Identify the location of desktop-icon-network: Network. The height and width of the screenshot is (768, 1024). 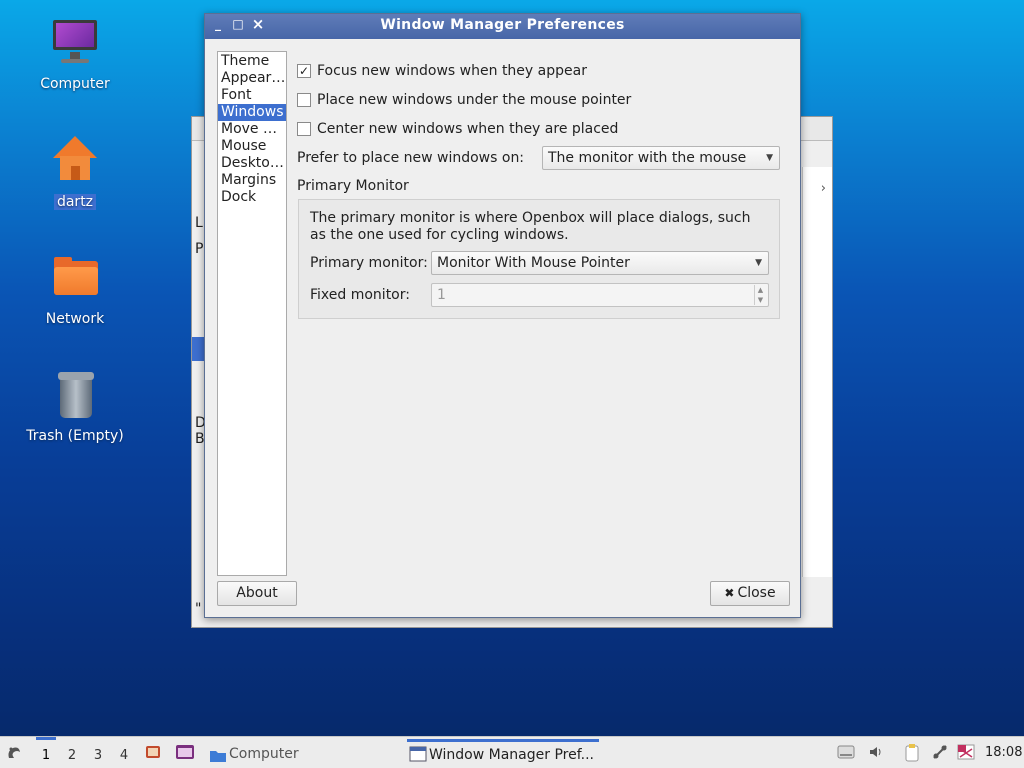
(75, 290).